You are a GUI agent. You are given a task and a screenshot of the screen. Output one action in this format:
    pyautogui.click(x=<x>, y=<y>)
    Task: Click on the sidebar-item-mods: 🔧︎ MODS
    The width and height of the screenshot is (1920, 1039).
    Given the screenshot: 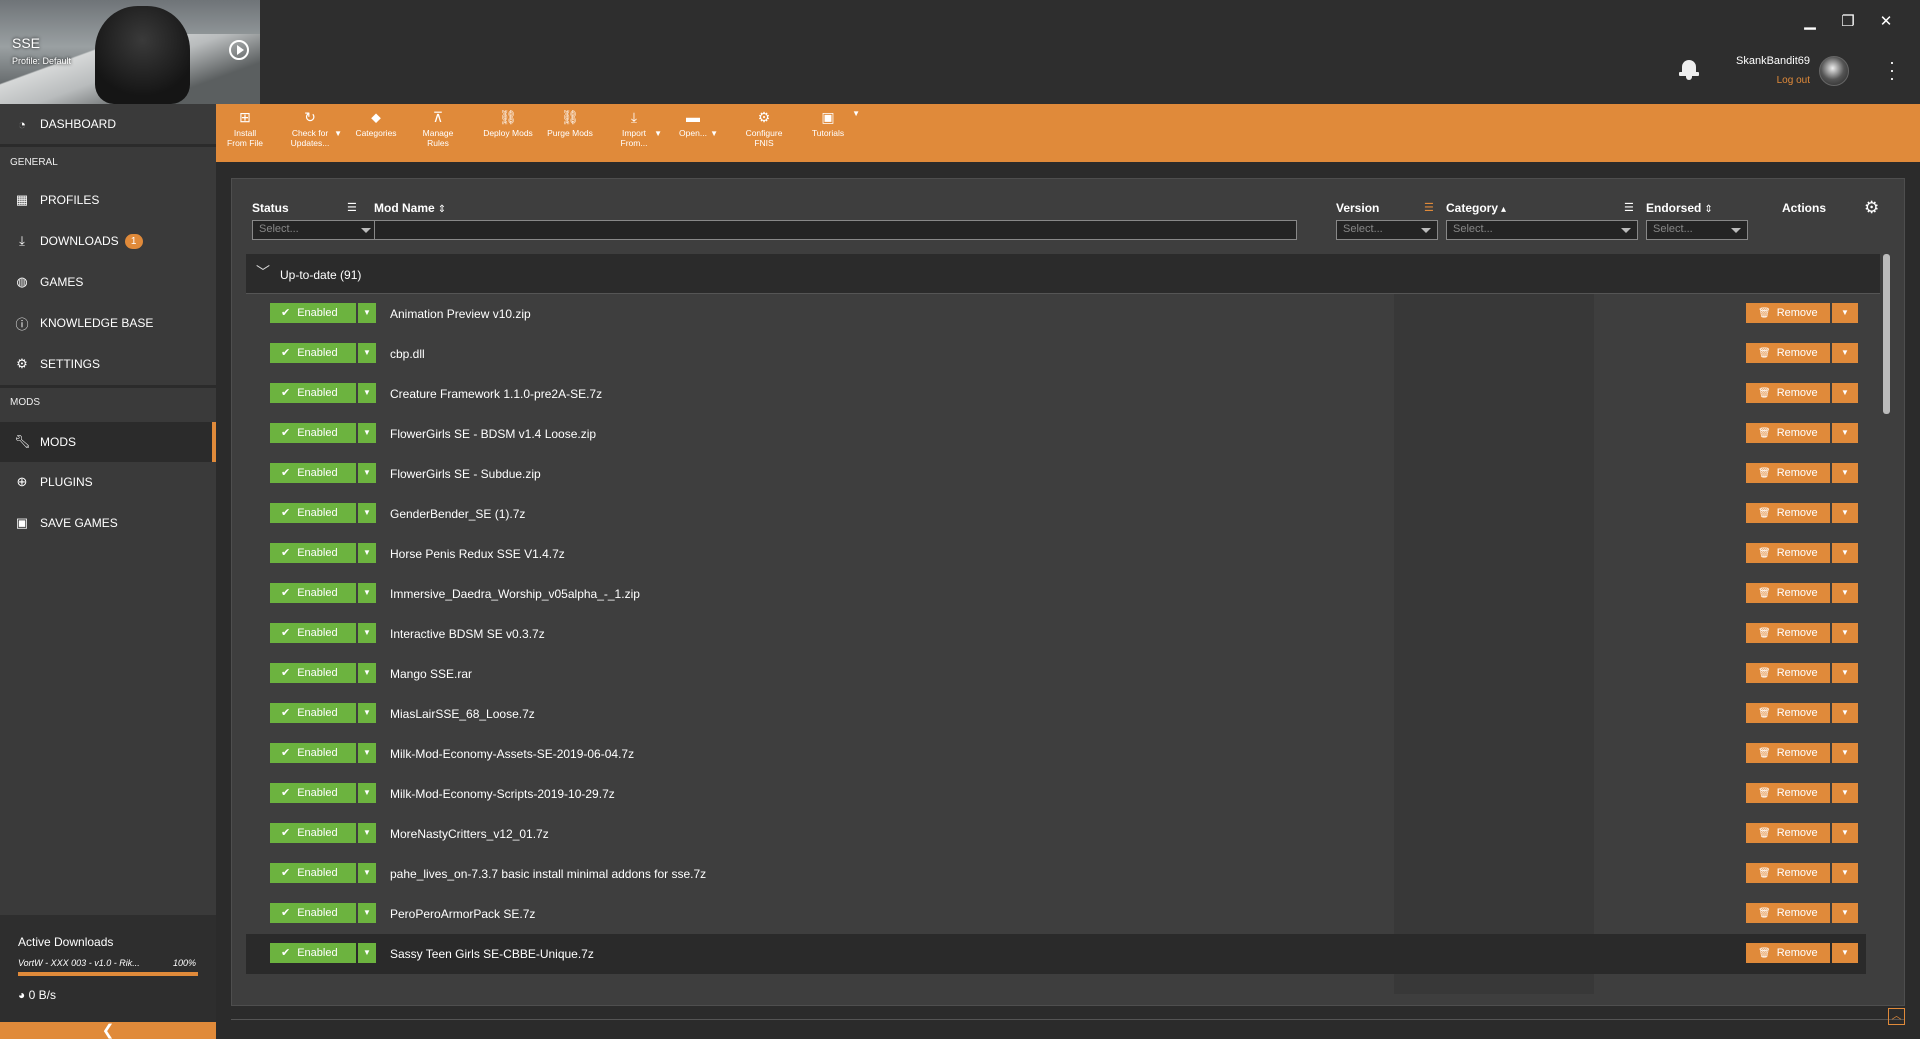 What is the action you would take?
    pyautogui.click(x=108, y=442)
    